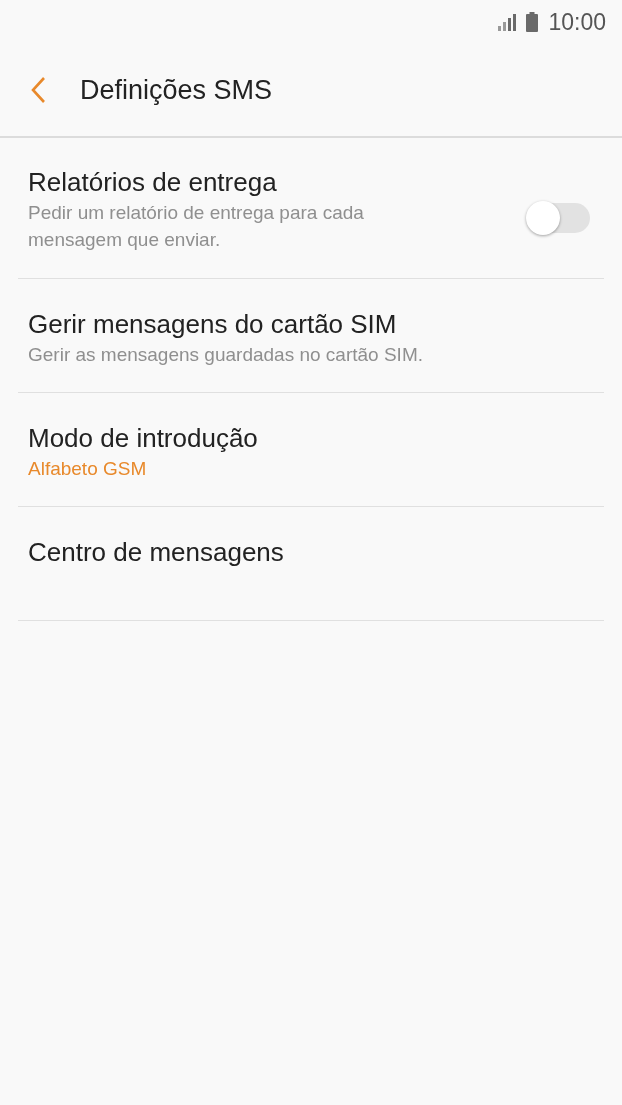 The height and width of the screenshot is (1105, 622). Describe the element at coordinates (577, 22) in the screenshot. I see `status-time: 10:00` at that location.